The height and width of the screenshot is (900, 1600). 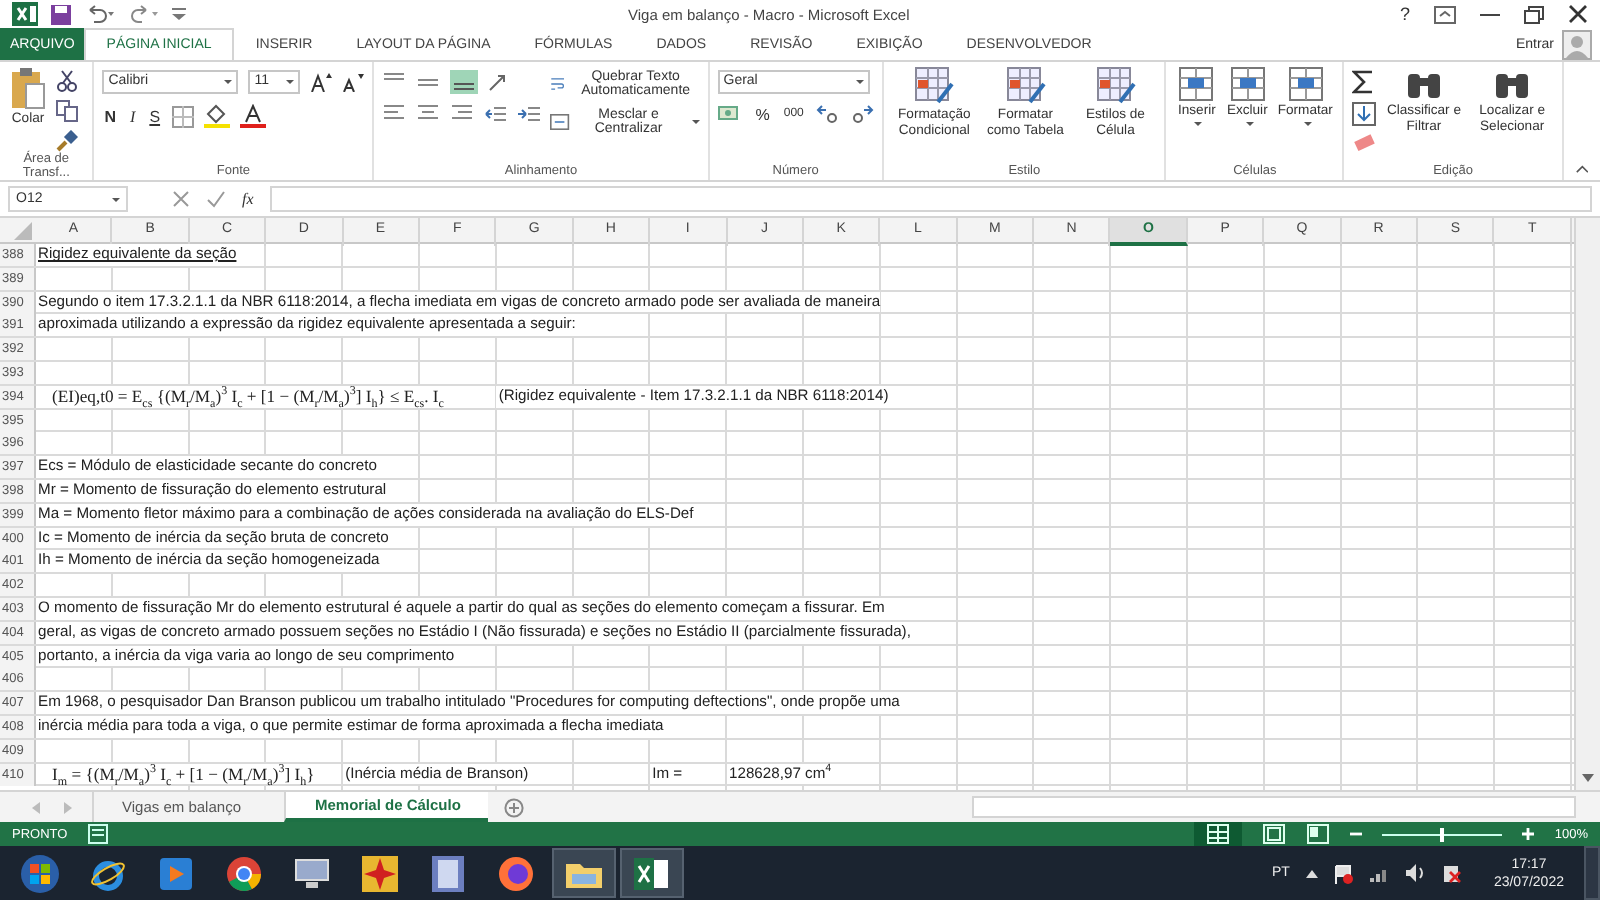 What do you see at coordinates (930, 199) in the screenshot?
I see `formula-input-field` at bounding box center [930, 199].